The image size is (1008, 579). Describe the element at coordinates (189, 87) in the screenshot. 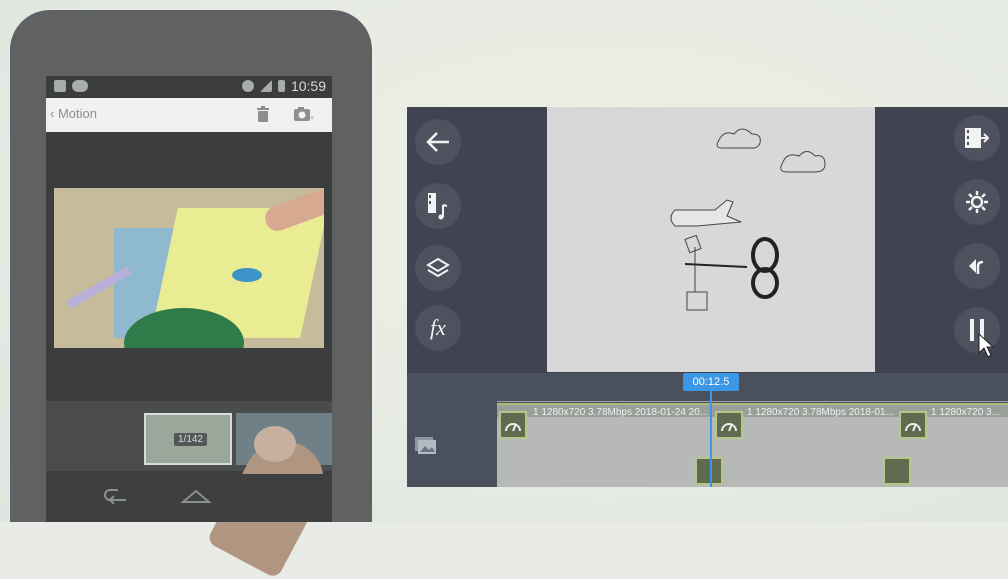

I see `status-bar: 10:59` at that location.